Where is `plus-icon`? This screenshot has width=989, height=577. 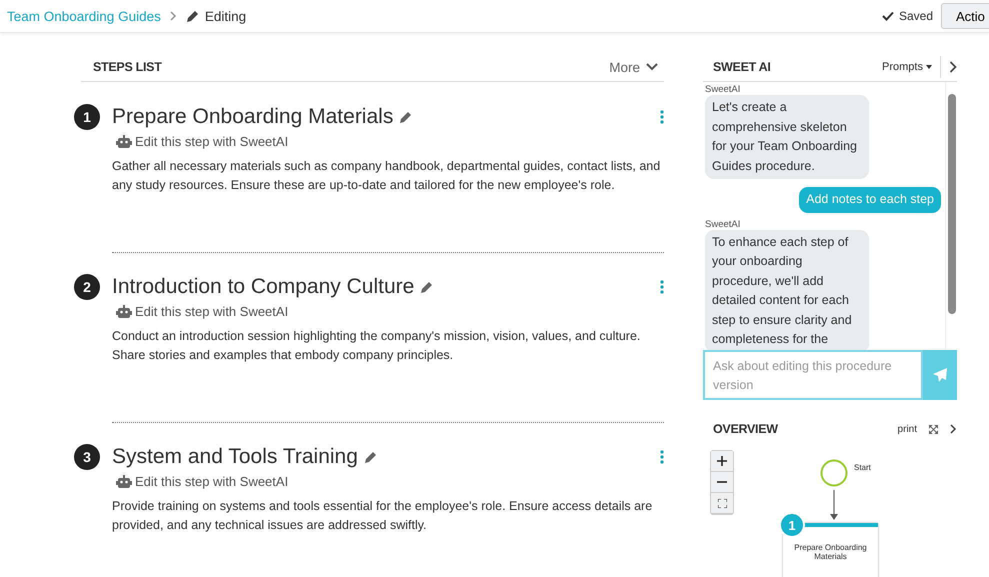 plus-icon is located at coordinates (722, 461).